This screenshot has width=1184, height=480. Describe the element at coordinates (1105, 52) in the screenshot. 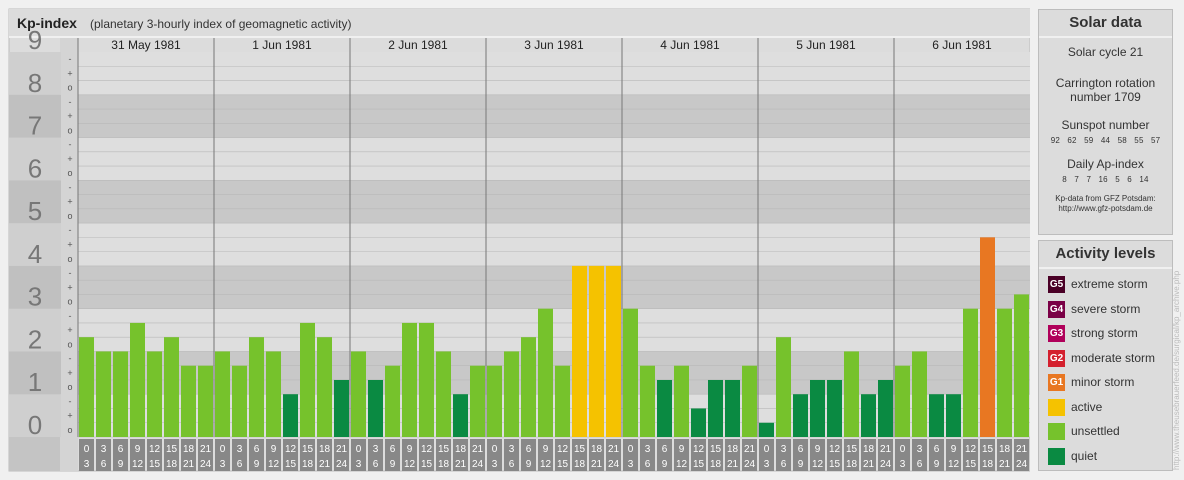

I see `solar-cycle: Solar cycle 21` at that location.